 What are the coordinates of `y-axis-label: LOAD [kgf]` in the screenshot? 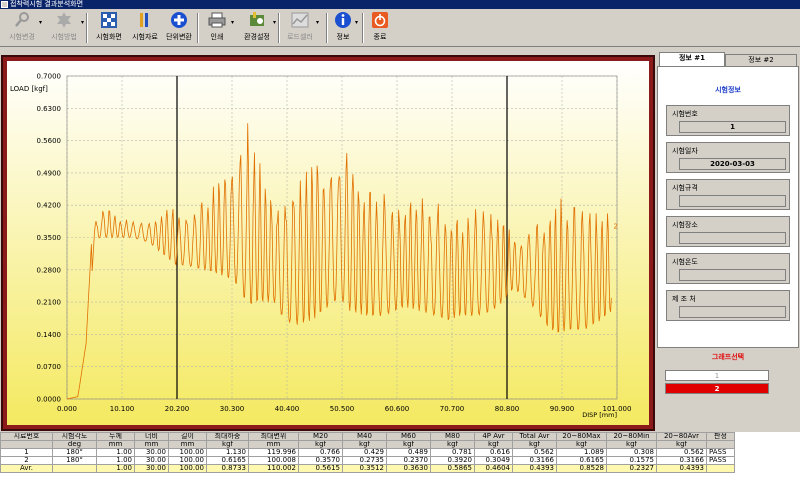 It's located at (29, 89).